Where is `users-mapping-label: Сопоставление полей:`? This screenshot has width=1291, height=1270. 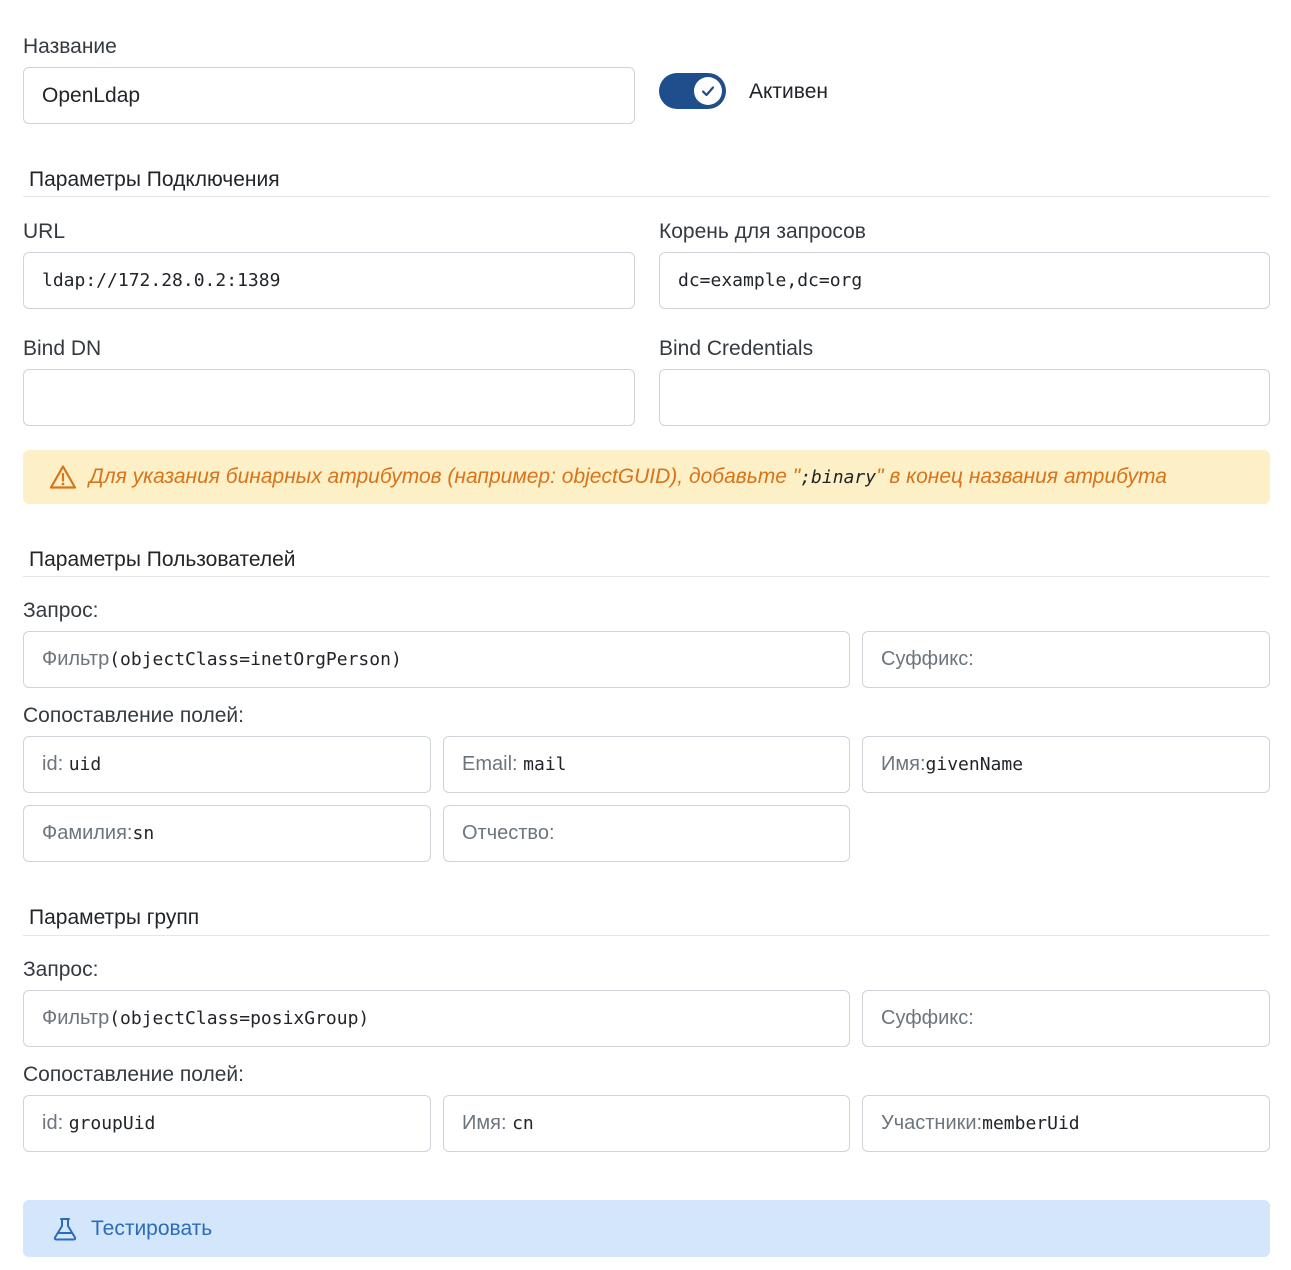 users-mapping-label: Сопоставление полей: is located at coordinates (133, 715).